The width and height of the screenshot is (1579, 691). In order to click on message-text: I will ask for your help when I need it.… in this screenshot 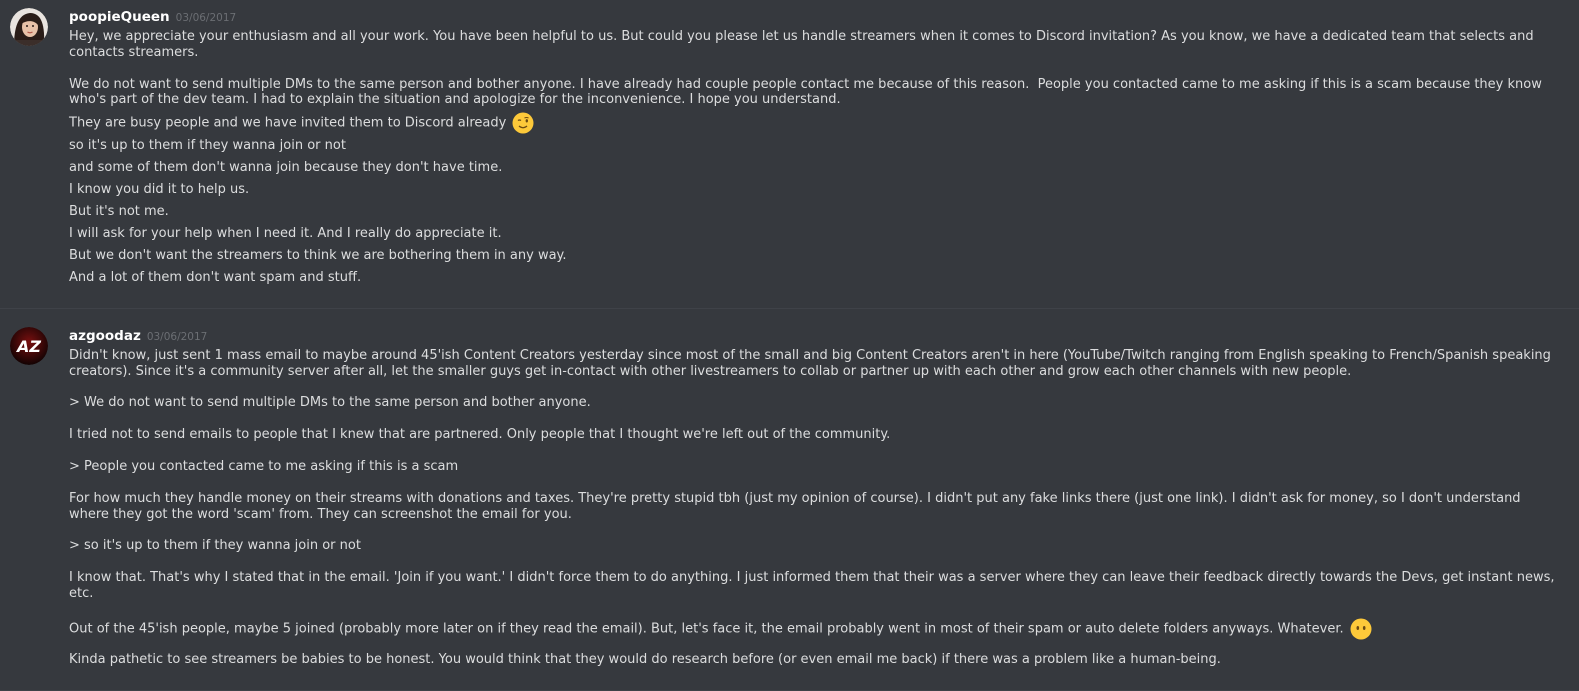, I will do `click(285, 234)`.